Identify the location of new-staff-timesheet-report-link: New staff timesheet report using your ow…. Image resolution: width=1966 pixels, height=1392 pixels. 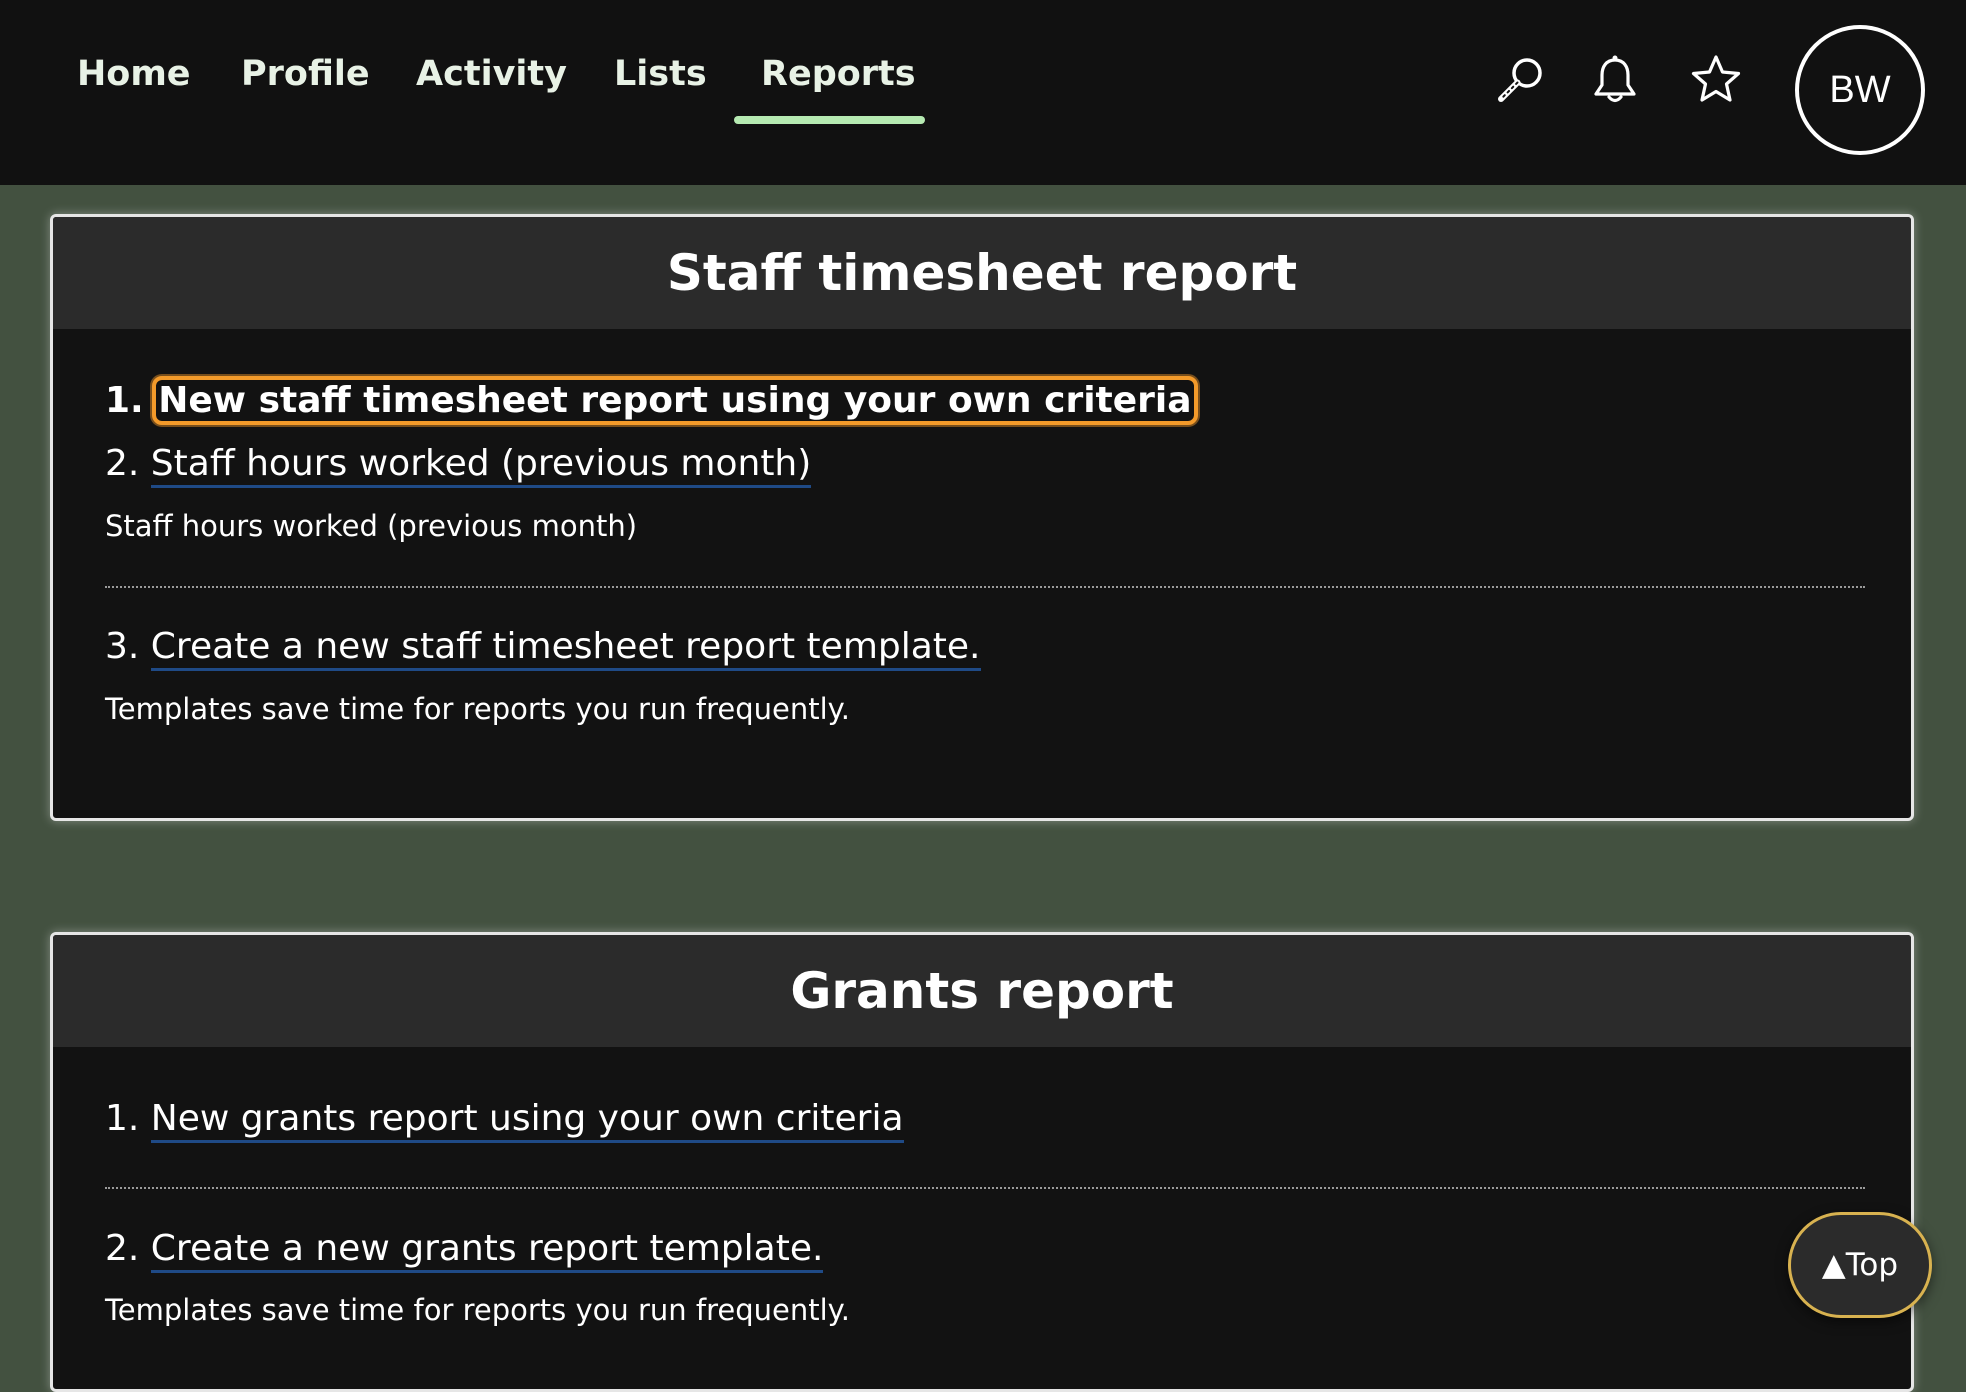
(675, 400).